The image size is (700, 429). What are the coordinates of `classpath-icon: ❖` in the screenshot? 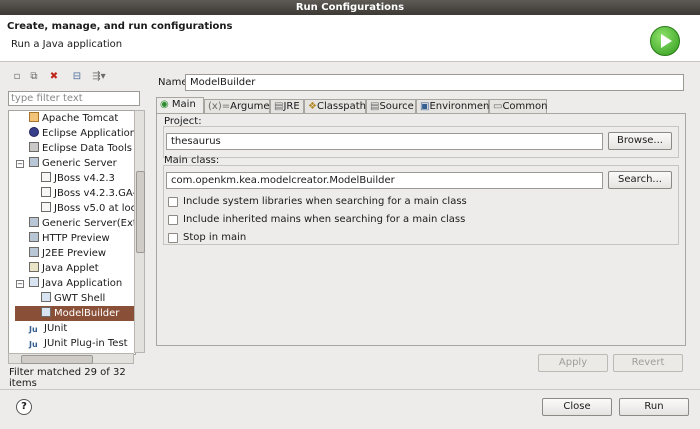 It's located at (312, 106).